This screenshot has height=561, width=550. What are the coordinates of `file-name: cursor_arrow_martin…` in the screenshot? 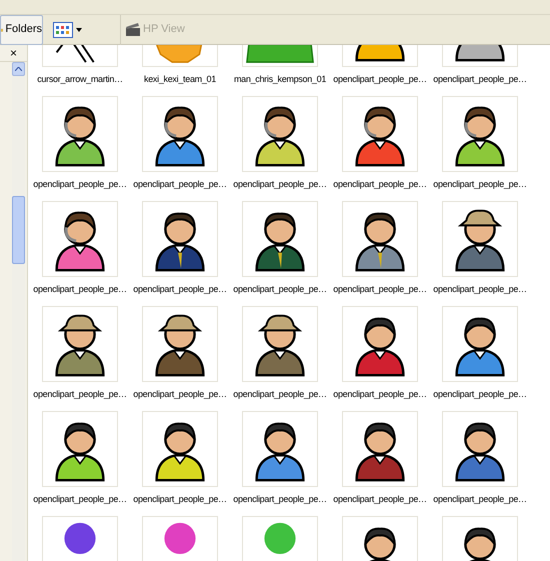 It's located at (80, 79).